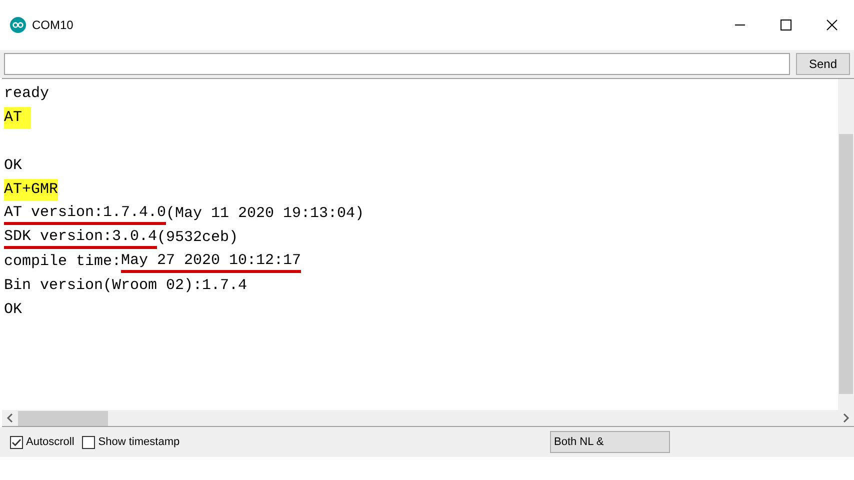 The height and width of the screenshot is (480, 854). Describe the element at coordinates (197, 238) in the screenshot. I see `output-text: (9532ceb)` at that location.